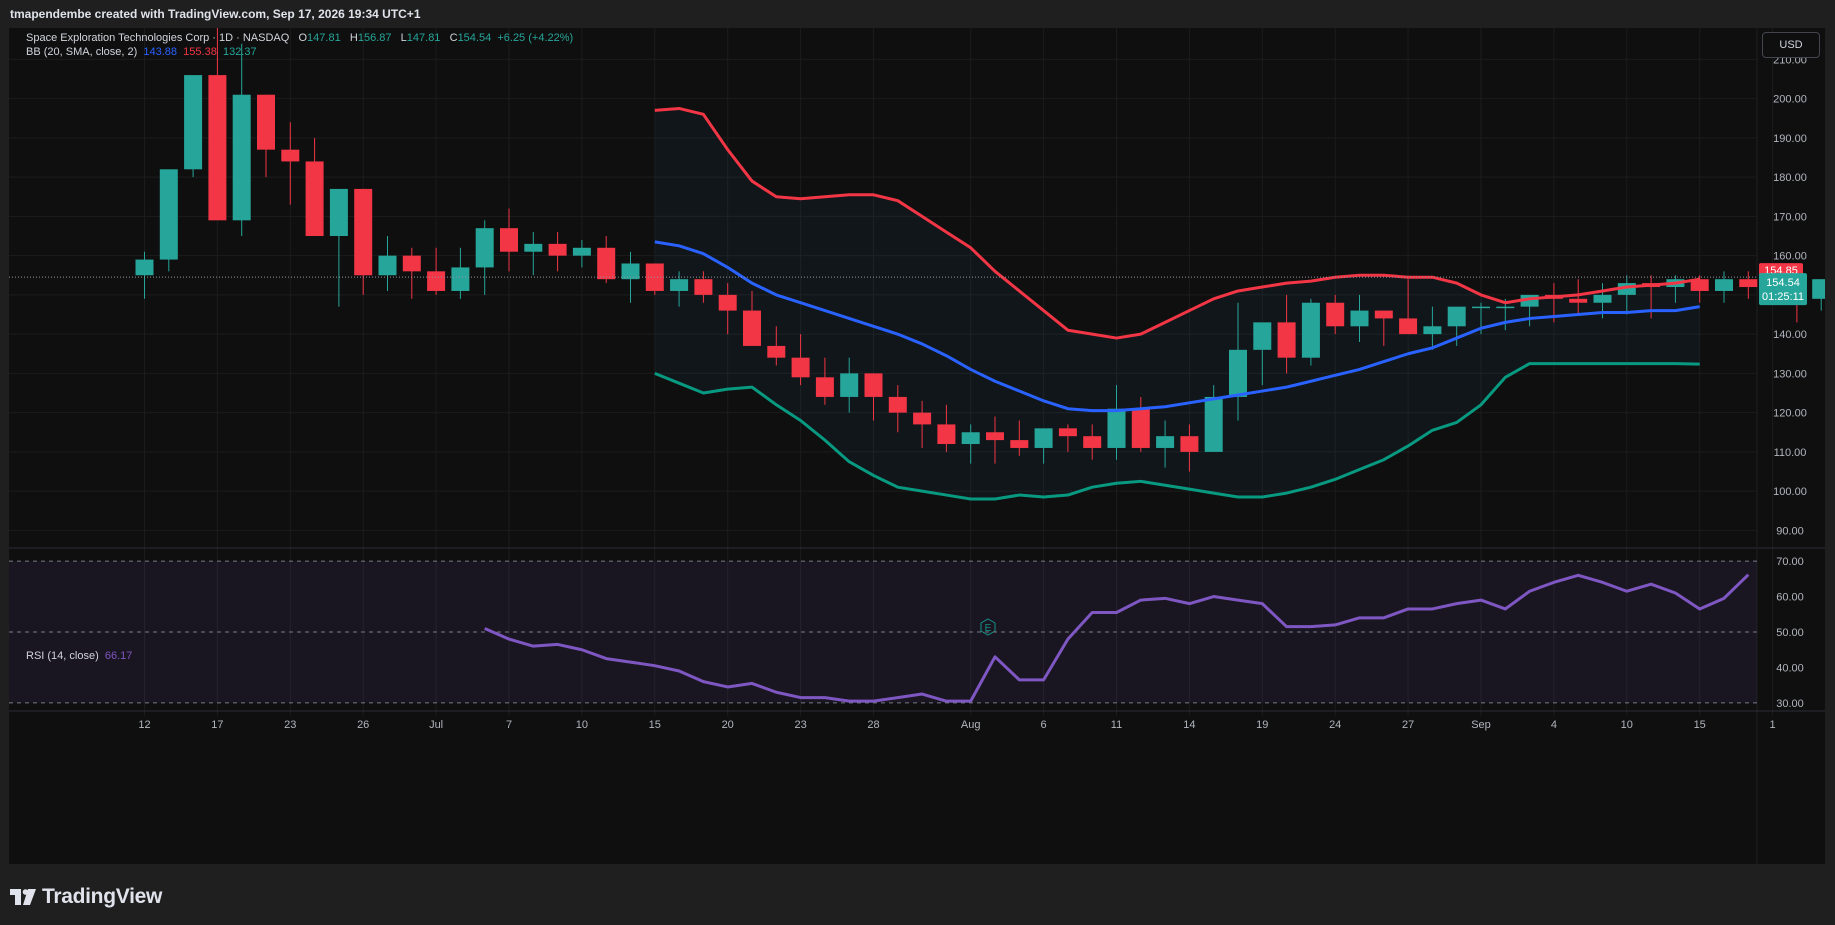  Describe the element at coordinates (509, 725) in the screenshot. I see `time-tick-label: 7` at that location.